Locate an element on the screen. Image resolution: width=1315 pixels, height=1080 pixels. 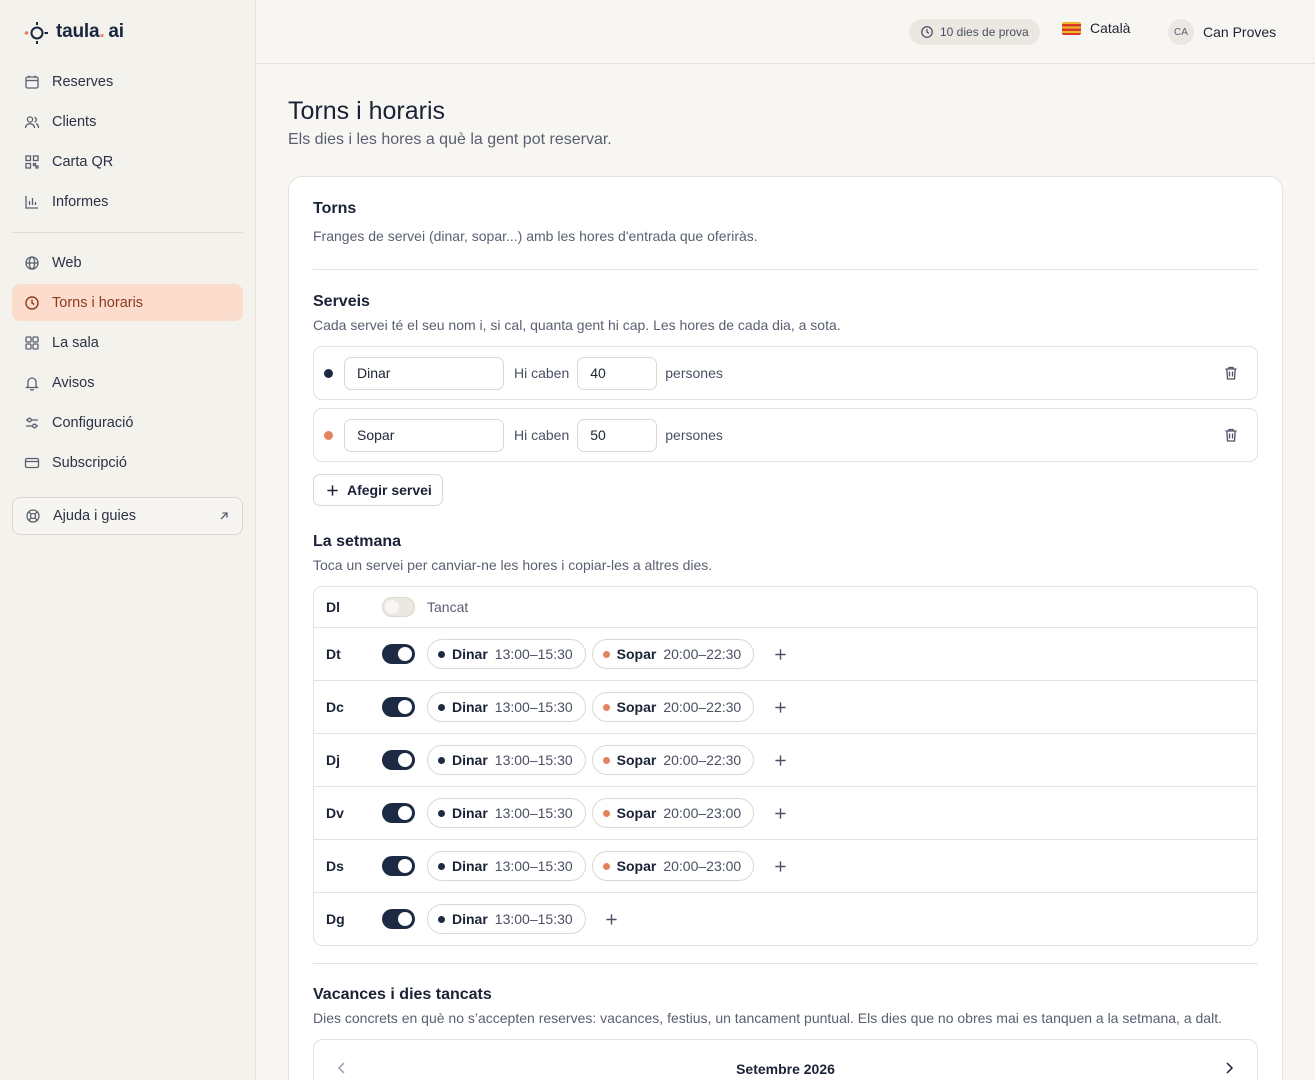
language-selector: Català is located at coordinates (1096, 28).